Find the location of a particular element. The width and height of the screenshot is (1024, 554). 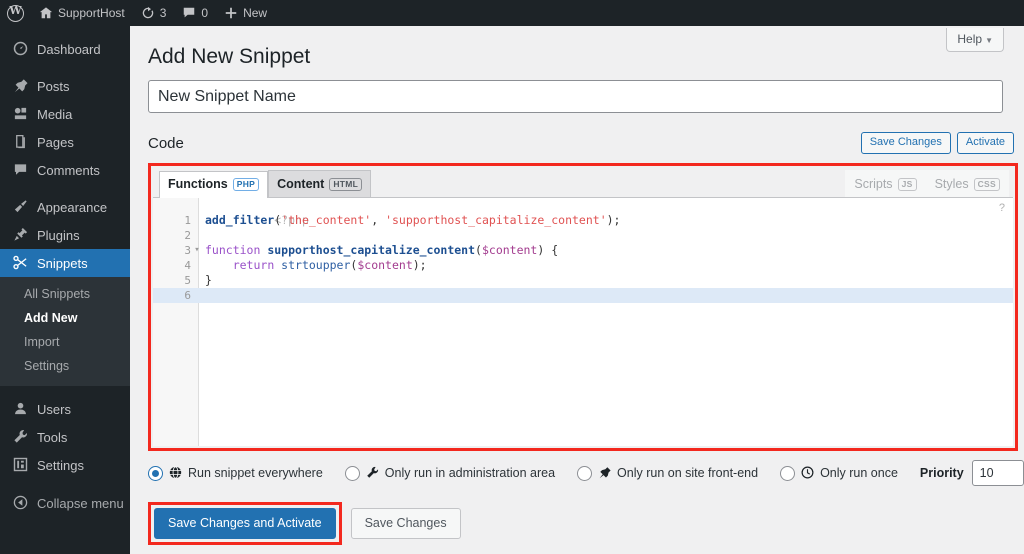

radio-run-frontend is located at coordinates (585, 473).